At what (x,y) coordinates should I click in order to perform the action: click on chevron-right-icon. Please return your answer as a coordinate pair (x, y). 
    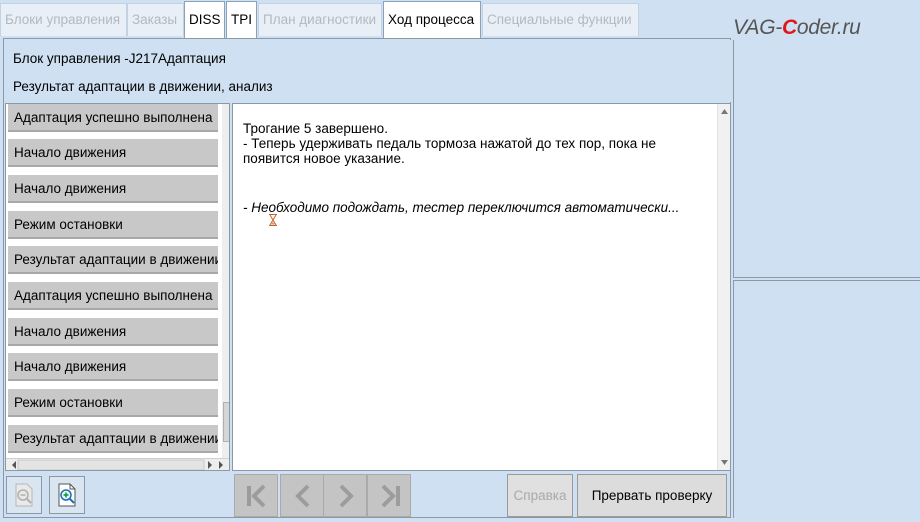
    Looking at the image, I should click on (346, 496).